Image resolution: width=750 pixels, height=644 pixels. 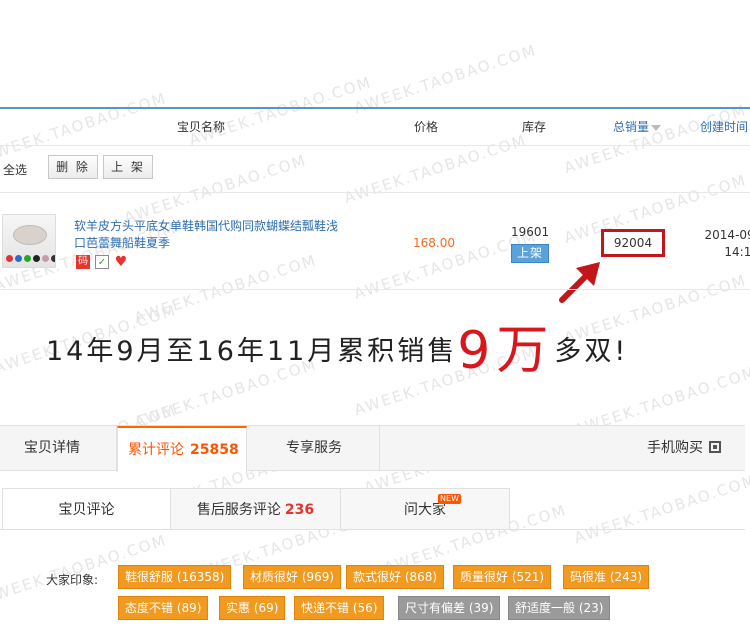 I want to click on header-sales: 总销量, so click(x=637, y=126).